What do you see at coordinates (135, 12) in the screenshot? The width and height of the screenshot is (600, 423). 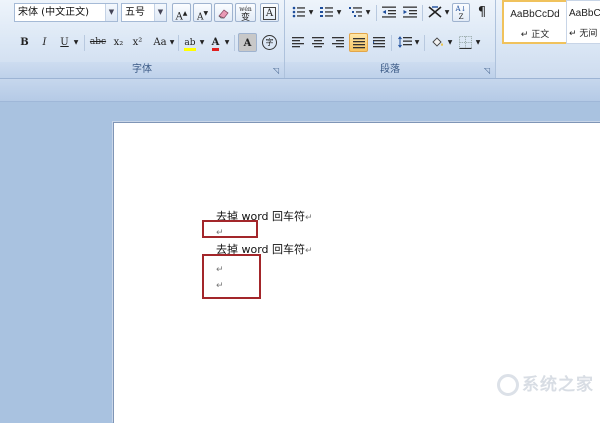 I see `font-size-value: 五号` at bounding box center [135, 12].